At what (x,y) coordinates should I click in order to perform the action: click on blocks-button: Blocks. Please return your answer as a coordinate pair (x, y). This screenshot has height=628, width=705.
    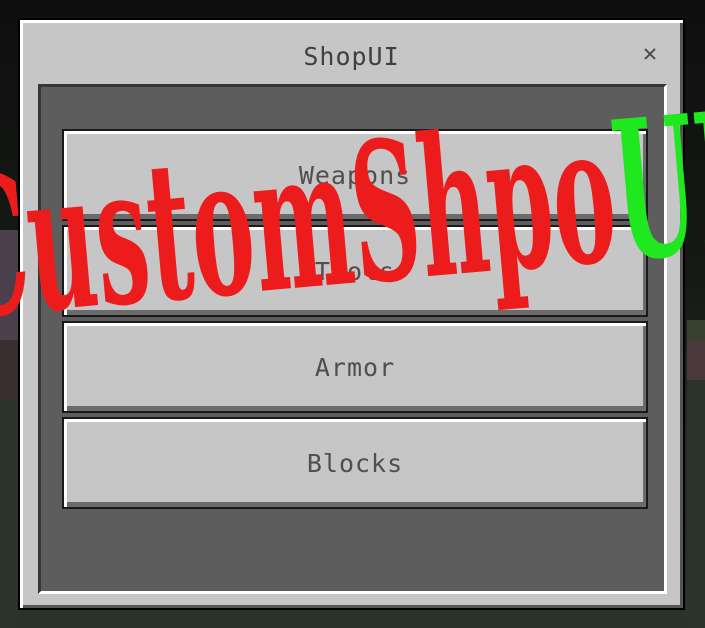
    Looking at the image, I should click on (355, 463).